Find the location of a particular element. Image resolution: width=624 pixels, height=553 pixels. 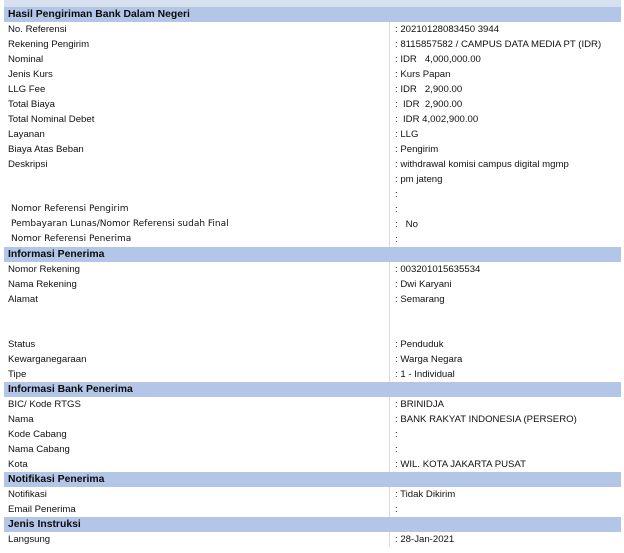

label-total-biaya: Total Biaya is located at coordinates (197, 104).